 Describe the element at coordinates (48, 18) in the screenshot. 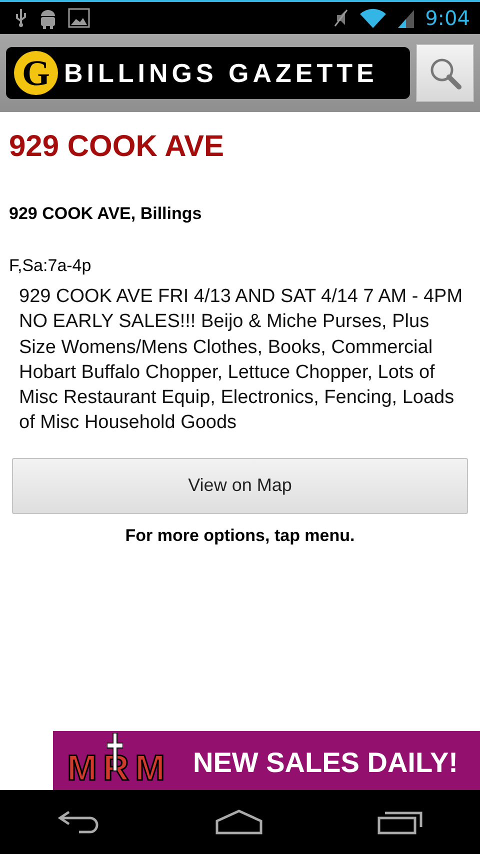

I see `robot-icon` at that location.